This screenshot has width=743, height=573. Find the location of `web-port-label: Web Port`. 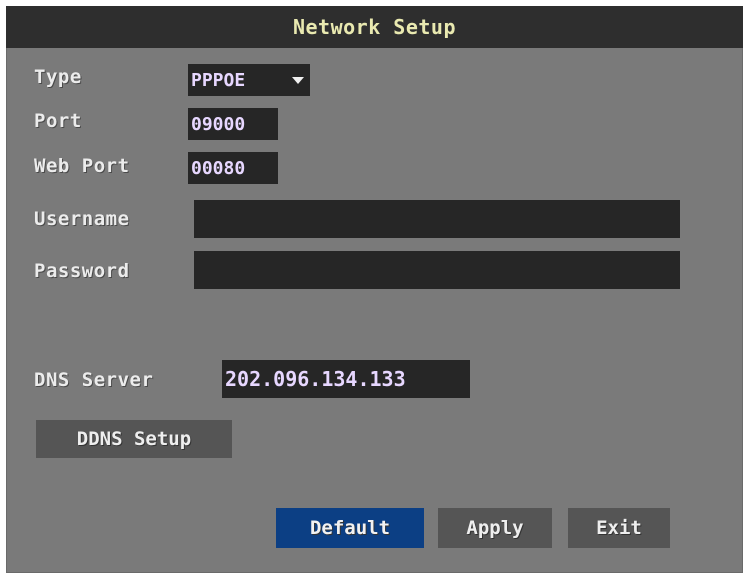

web-port-label: Web Port is located at coordinates (82, 166).